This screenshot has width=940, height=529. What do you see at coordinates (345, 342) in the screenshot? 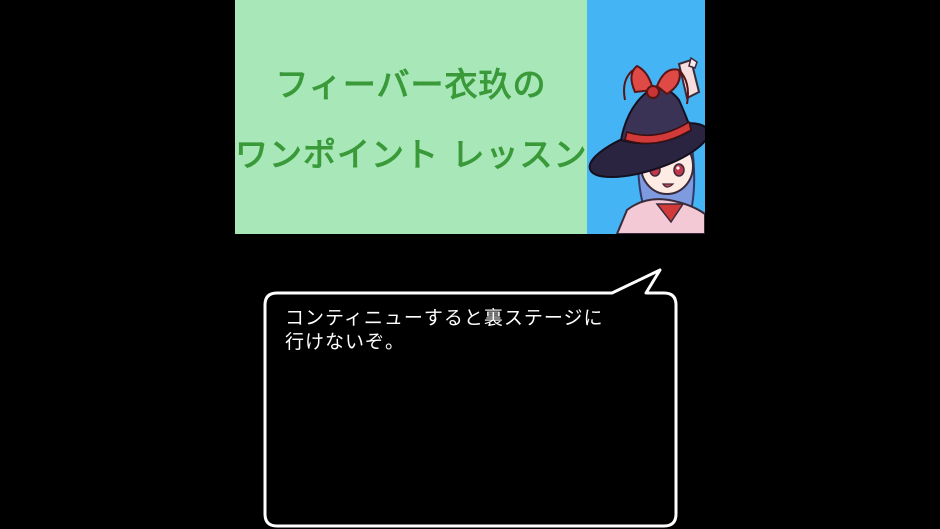
I see `dialog-line-2: 行けないぞ。` at bounding box center [345, 342].